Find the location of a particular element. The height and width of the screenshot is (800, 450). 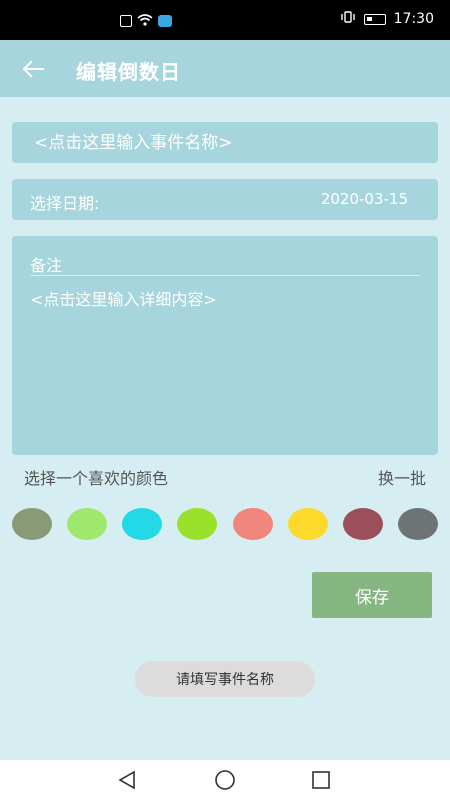

app-notification-icon is located at coordinates (165, 20).